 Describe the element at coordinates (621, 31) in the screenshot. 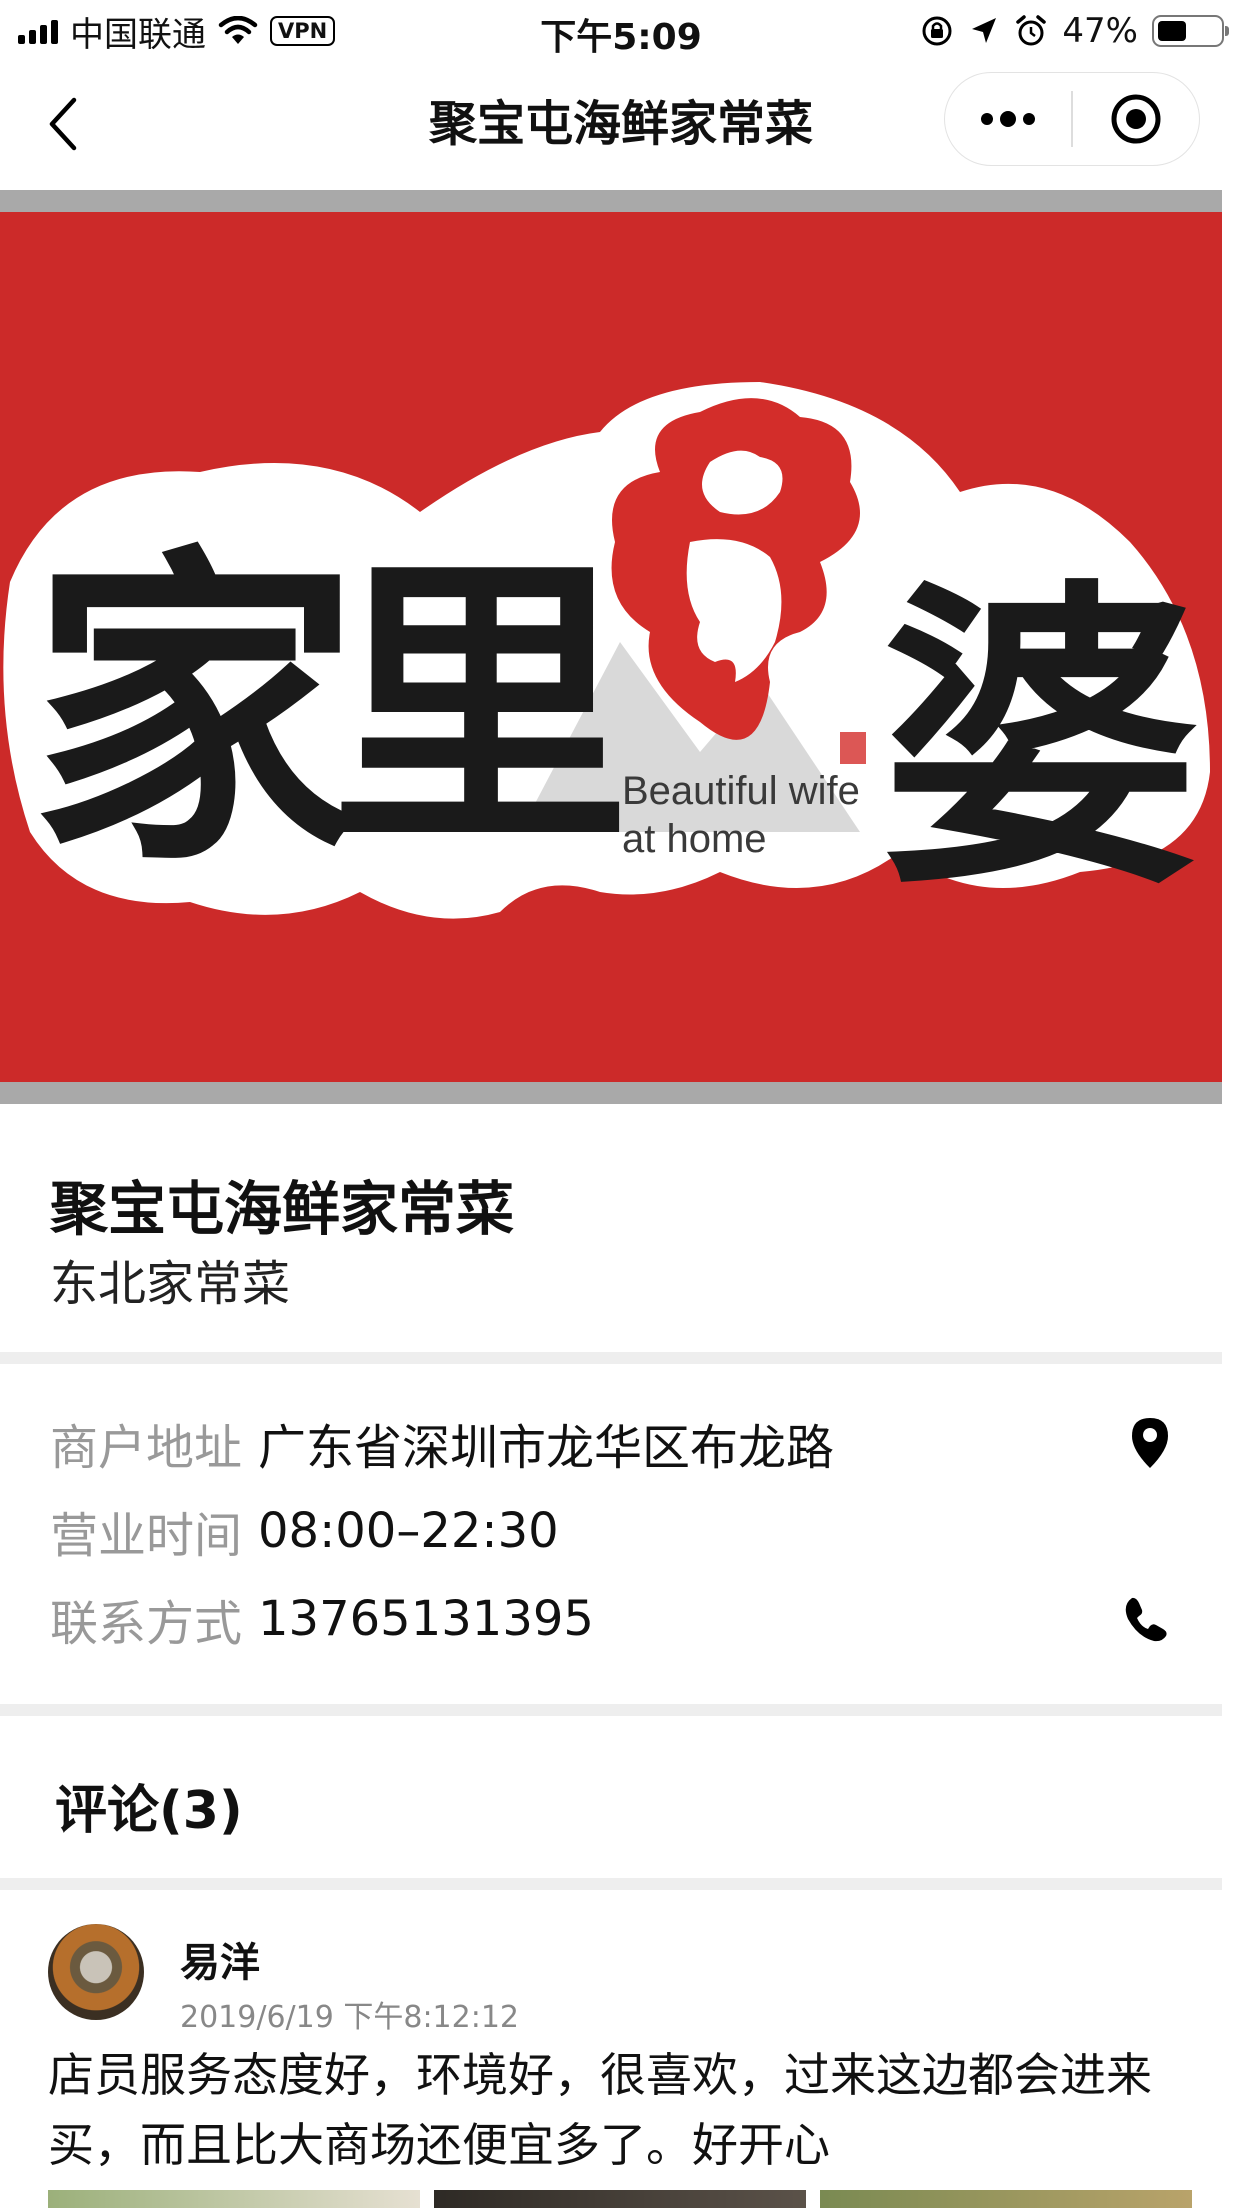

I see `status-bar: 中国联通 VPN 下午5:09 47%` at that location.